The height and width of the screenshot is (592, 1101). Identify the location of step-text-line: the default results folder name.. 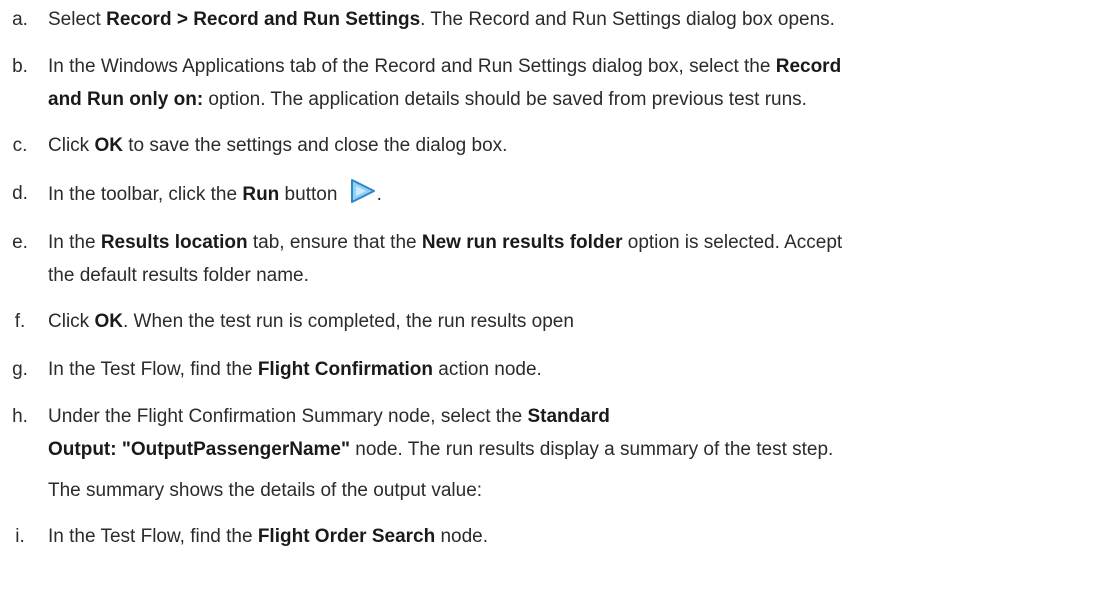
(570, 276).